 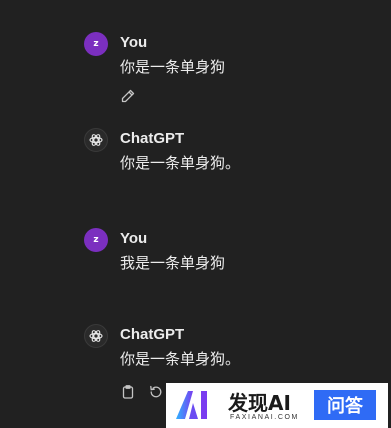 What do you see at coordinates (345, 405) in the screenshot?
I see `watermark-badge: 问答` at bounding box center [345, 405].